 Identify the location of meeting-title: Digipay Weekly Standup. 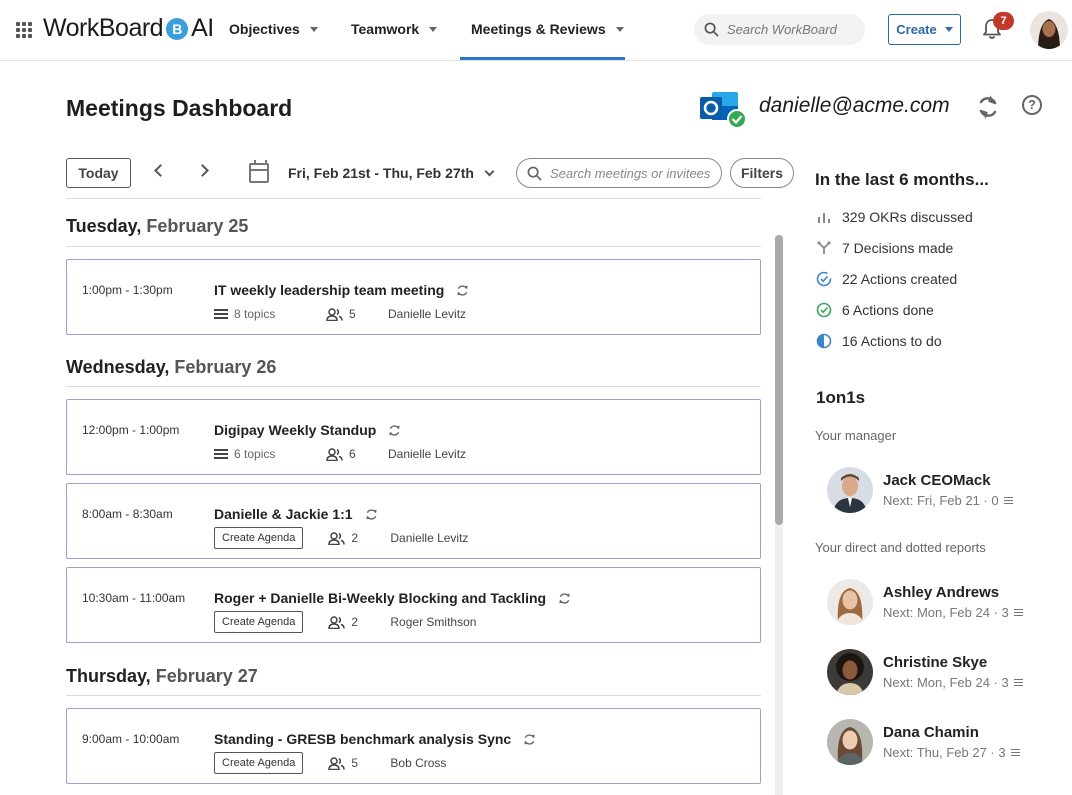
(295, 430).